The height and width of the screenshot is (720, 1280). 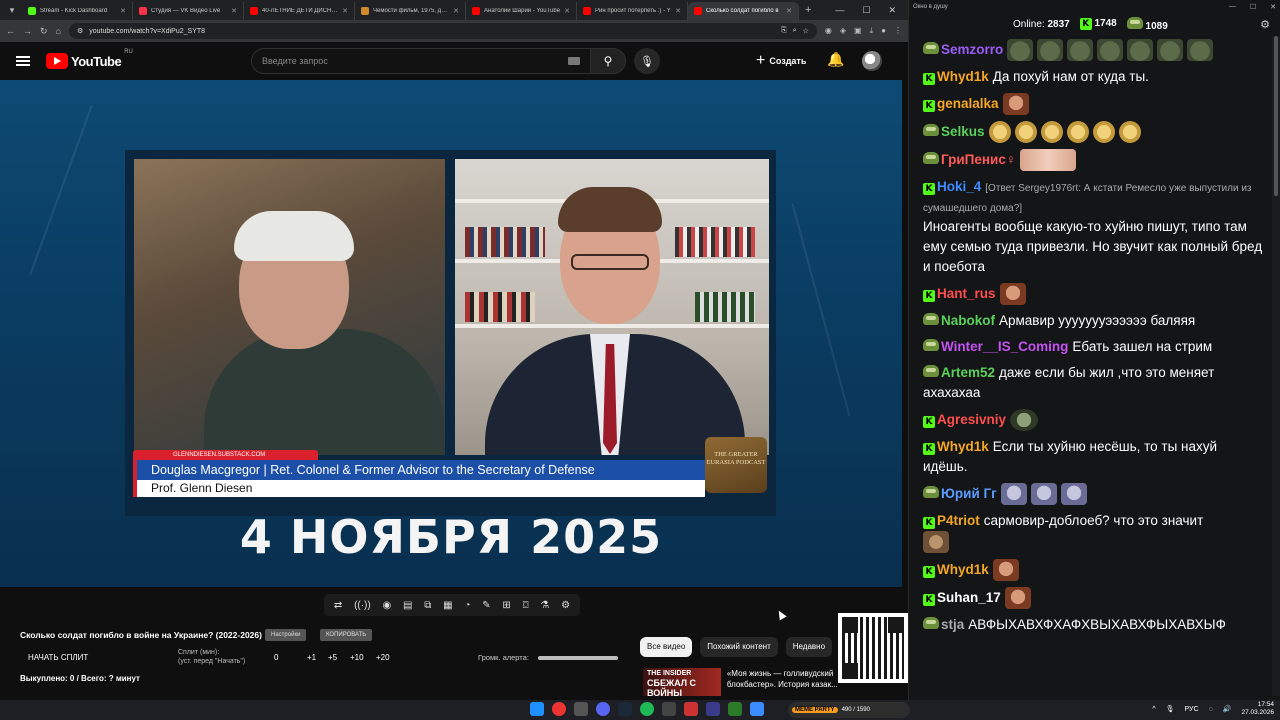 What do you see at coordinates (966, 293) in the screenshot?
I see `chat-nick: Hant_rus` at bounding box center [966, 293].